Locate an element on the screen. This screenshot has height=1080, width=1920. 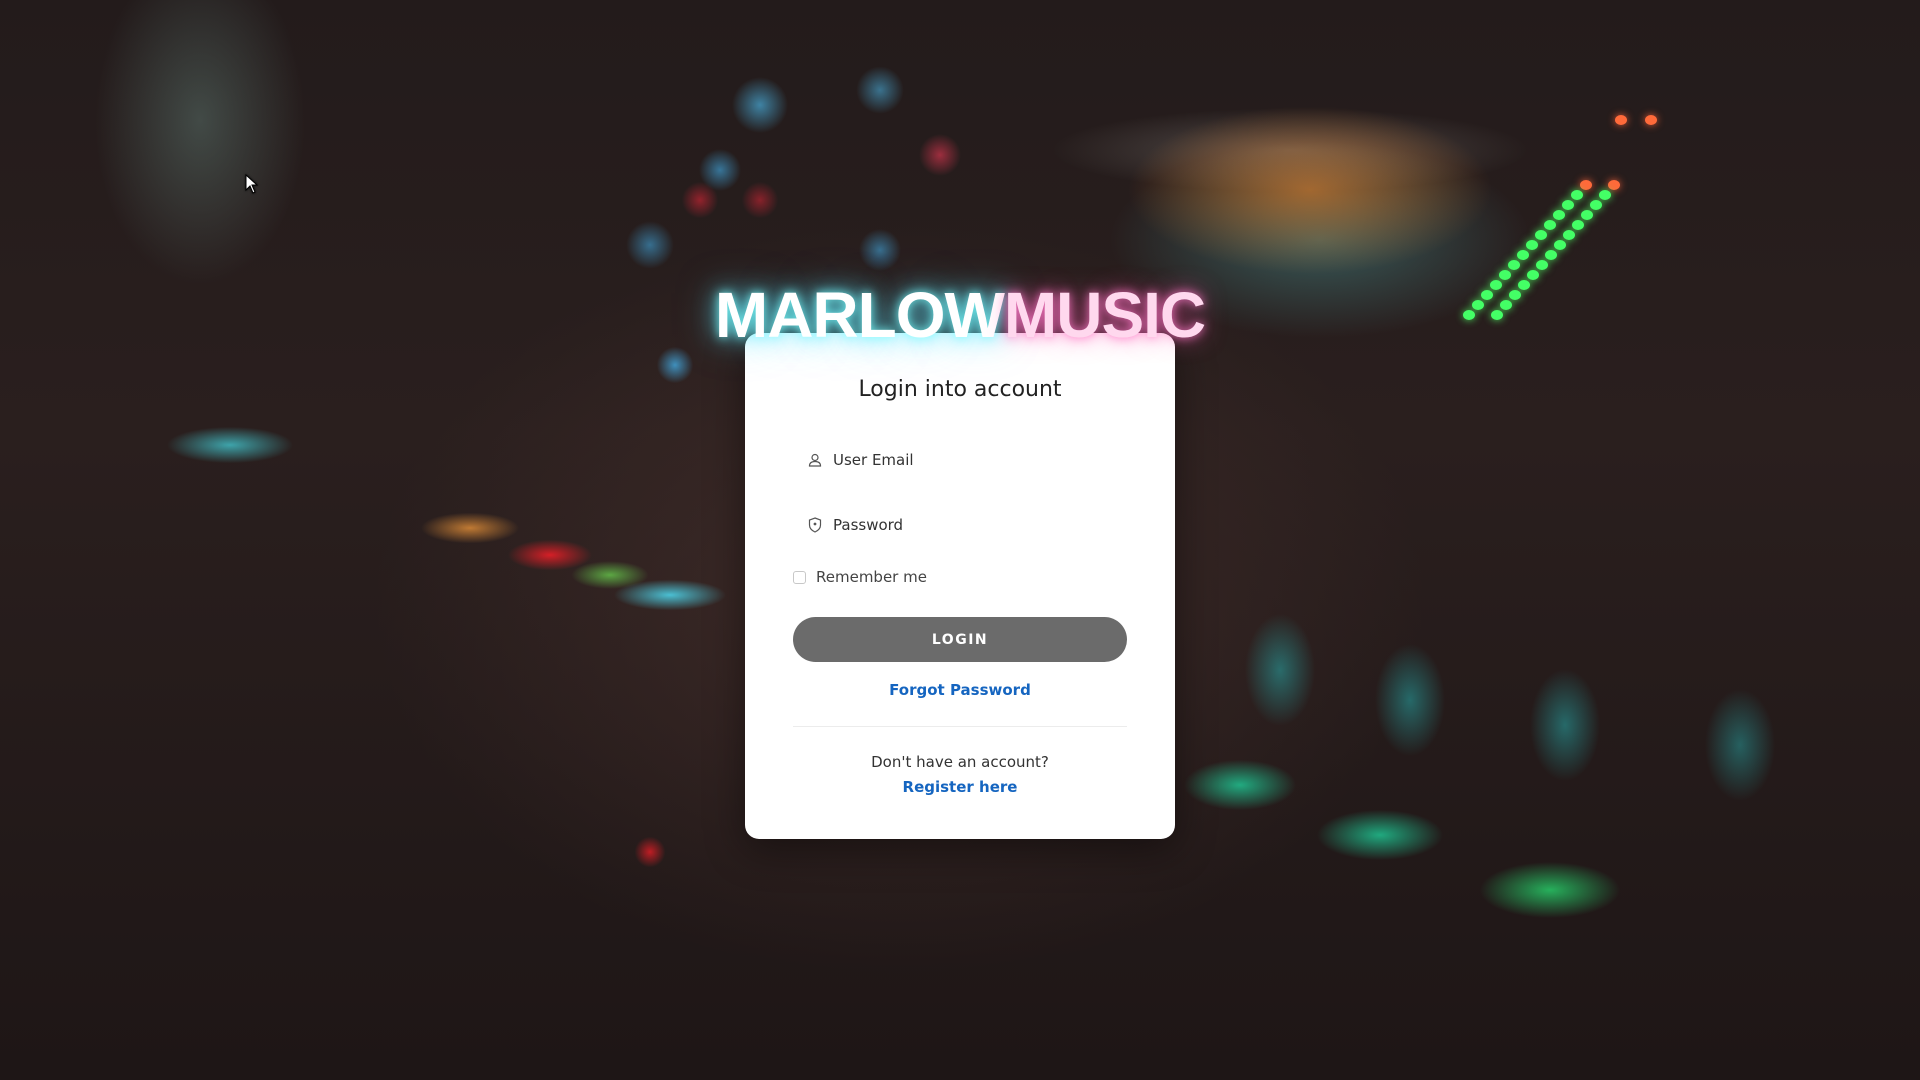
brand-logo: MARLOWMUSIC is located at coordinates (960, 315).